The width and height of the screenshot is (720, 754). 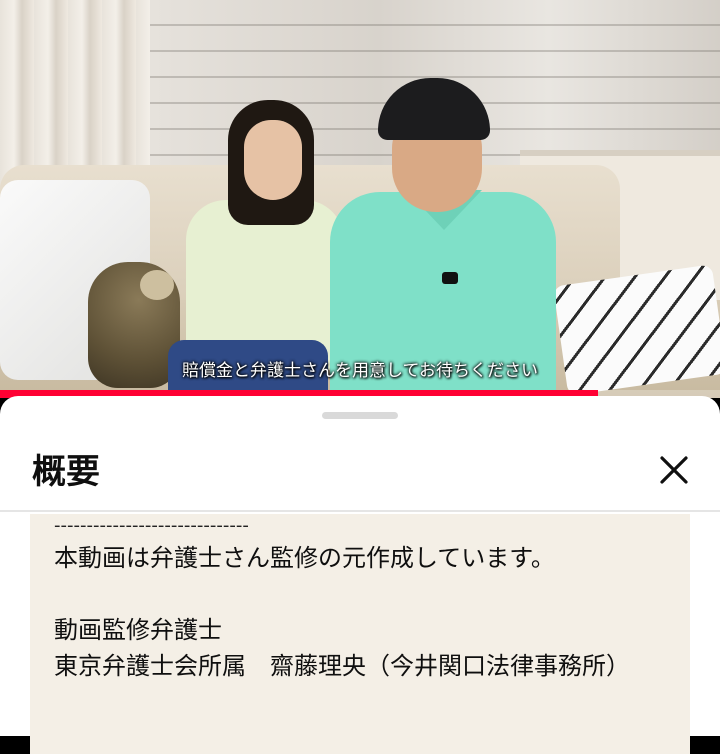 I want to click on video-frame-mic, so click(x=450, y=278).